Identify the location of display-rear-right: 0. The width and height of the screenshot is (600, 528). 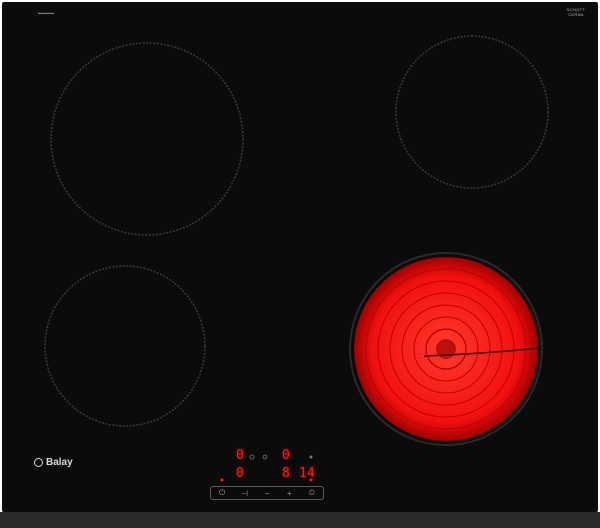
(286, 455).